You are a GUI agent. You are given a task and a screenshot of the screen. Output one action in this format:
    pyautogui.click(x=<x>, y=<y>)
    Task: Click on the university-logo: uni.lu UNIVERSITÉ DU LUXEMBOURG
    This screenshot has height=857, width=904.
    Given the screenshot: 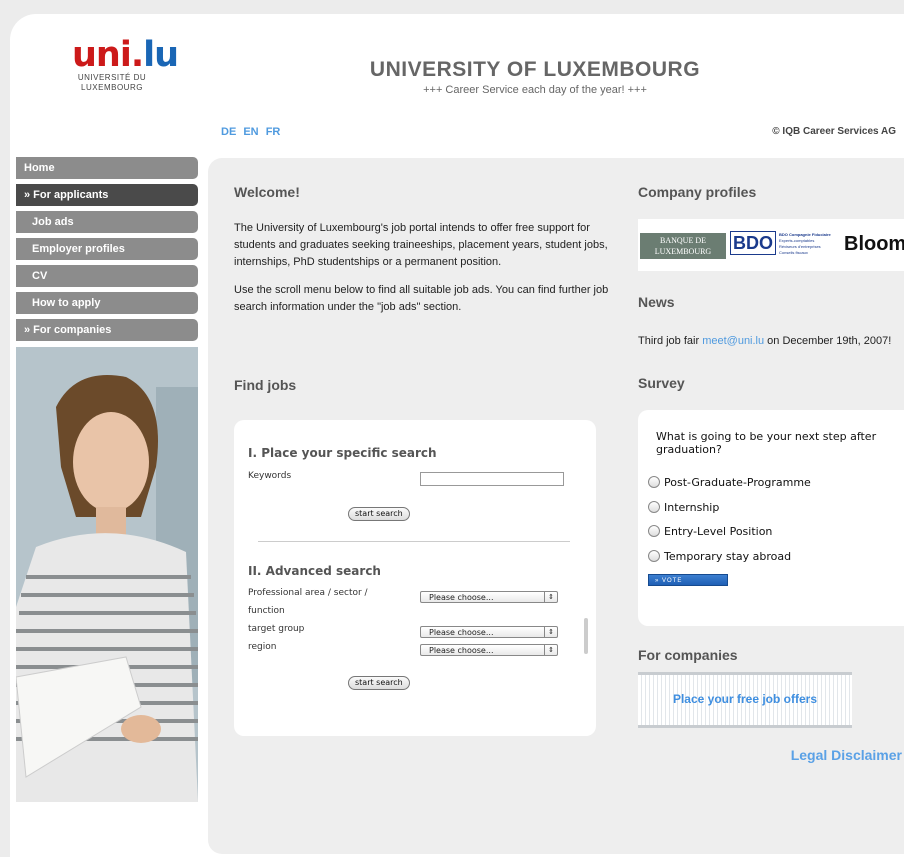 What is the action you would take?
    pyautogui.click(x=125, y=64)
    